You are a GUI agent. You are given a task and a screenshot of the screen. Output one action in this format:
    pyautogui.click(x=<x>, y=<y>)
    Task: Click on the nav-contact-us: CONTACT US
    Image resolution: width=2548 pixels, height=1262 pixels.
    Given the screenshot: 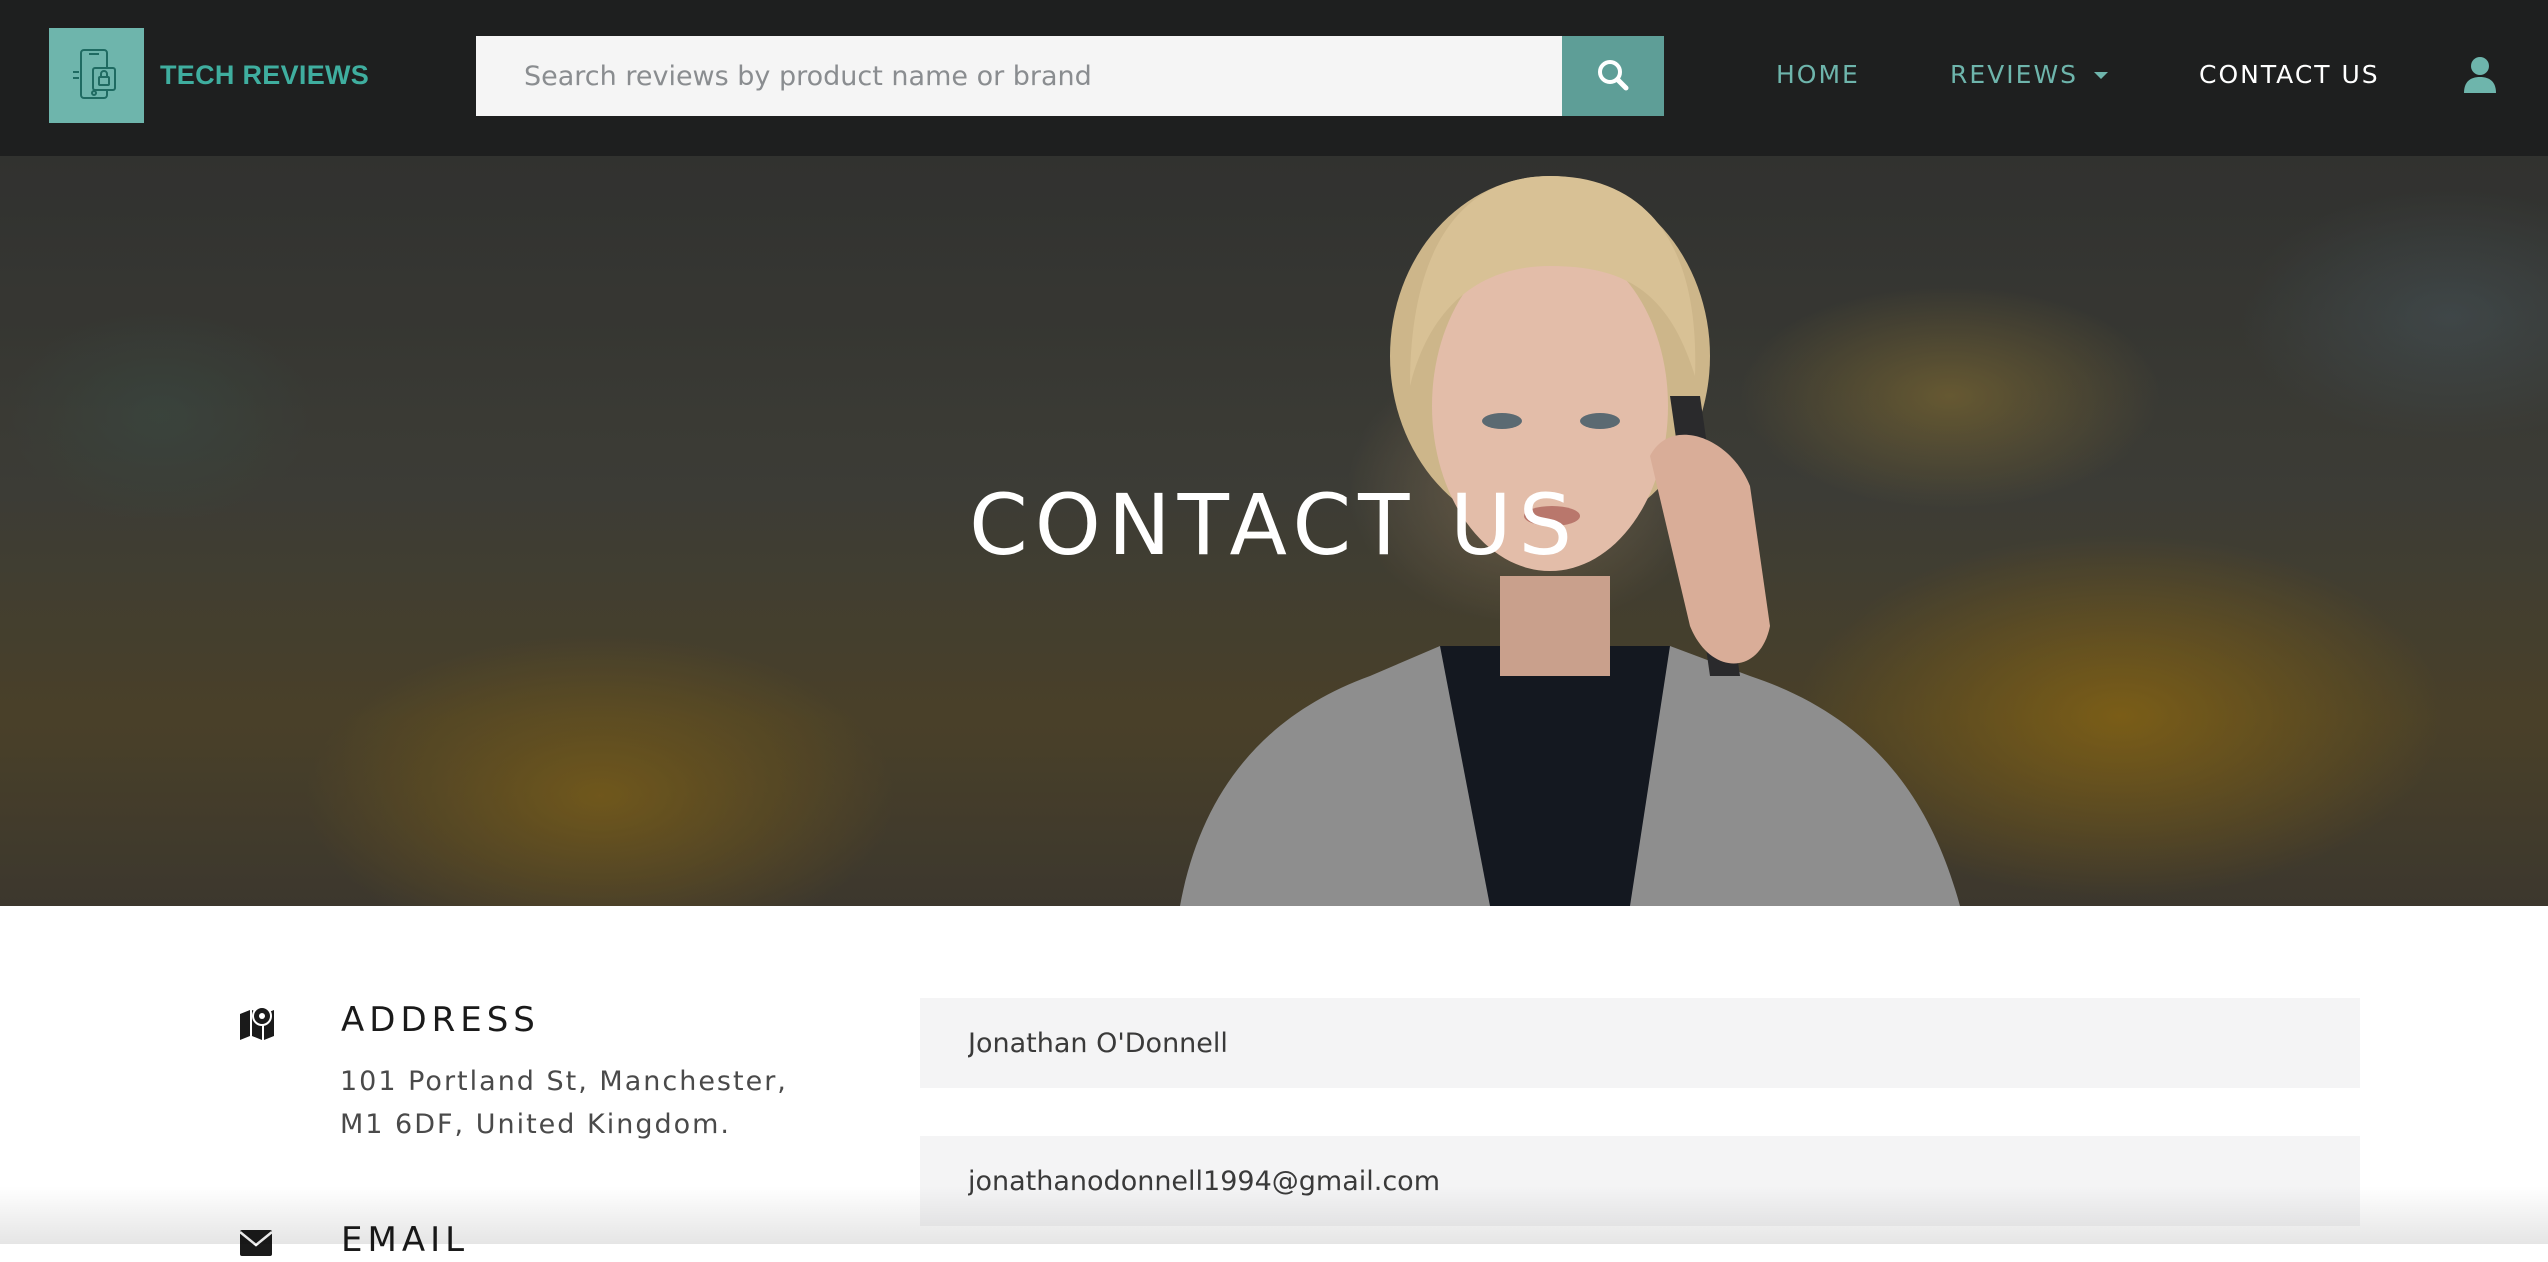 What is the action you would take?
    pyautogui.click(x=2289, y=75)
    